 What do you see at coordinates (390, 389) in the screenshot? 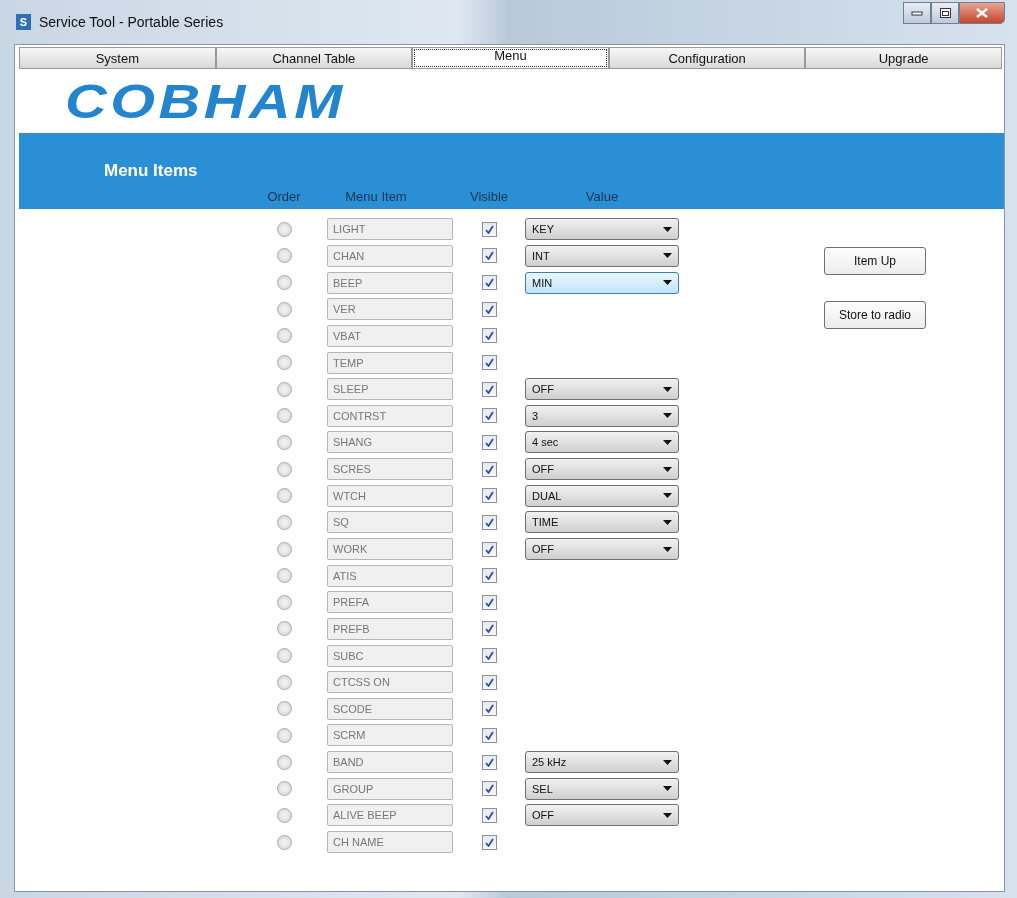
I see `menu-item-field: SLEEP` at bounding box center [390, 389].